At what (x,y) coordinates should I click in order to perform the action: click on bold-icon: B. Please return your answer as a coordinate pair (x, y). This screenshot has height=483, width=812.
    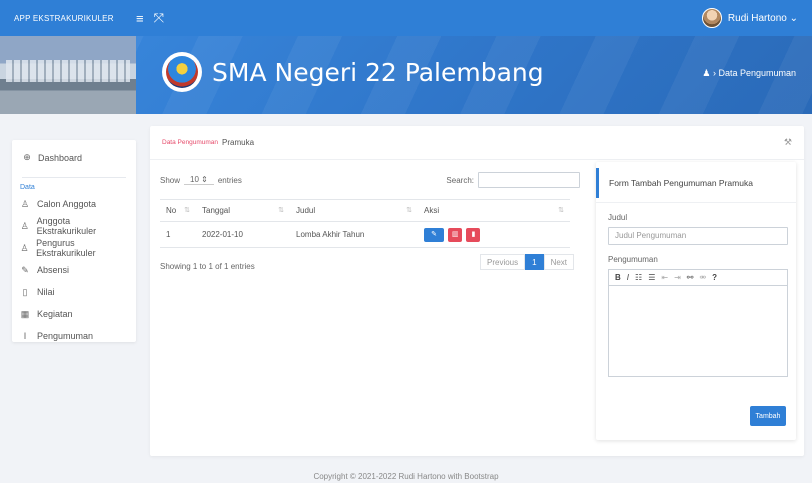
    Looking at the image, I should click on (618, 277).